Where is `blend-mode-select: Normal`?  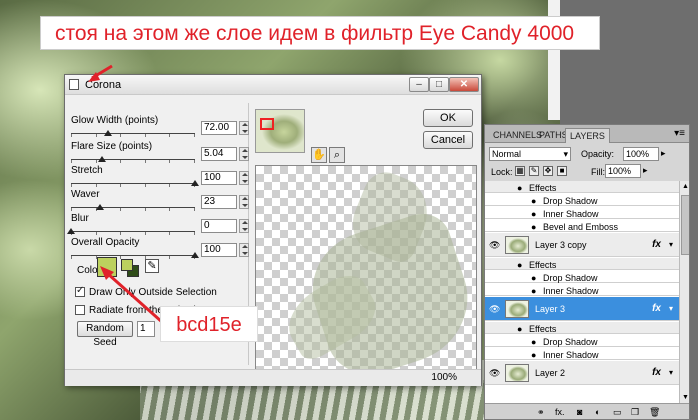
blend-mode-select: Normal is located at coordinates (530, 154).